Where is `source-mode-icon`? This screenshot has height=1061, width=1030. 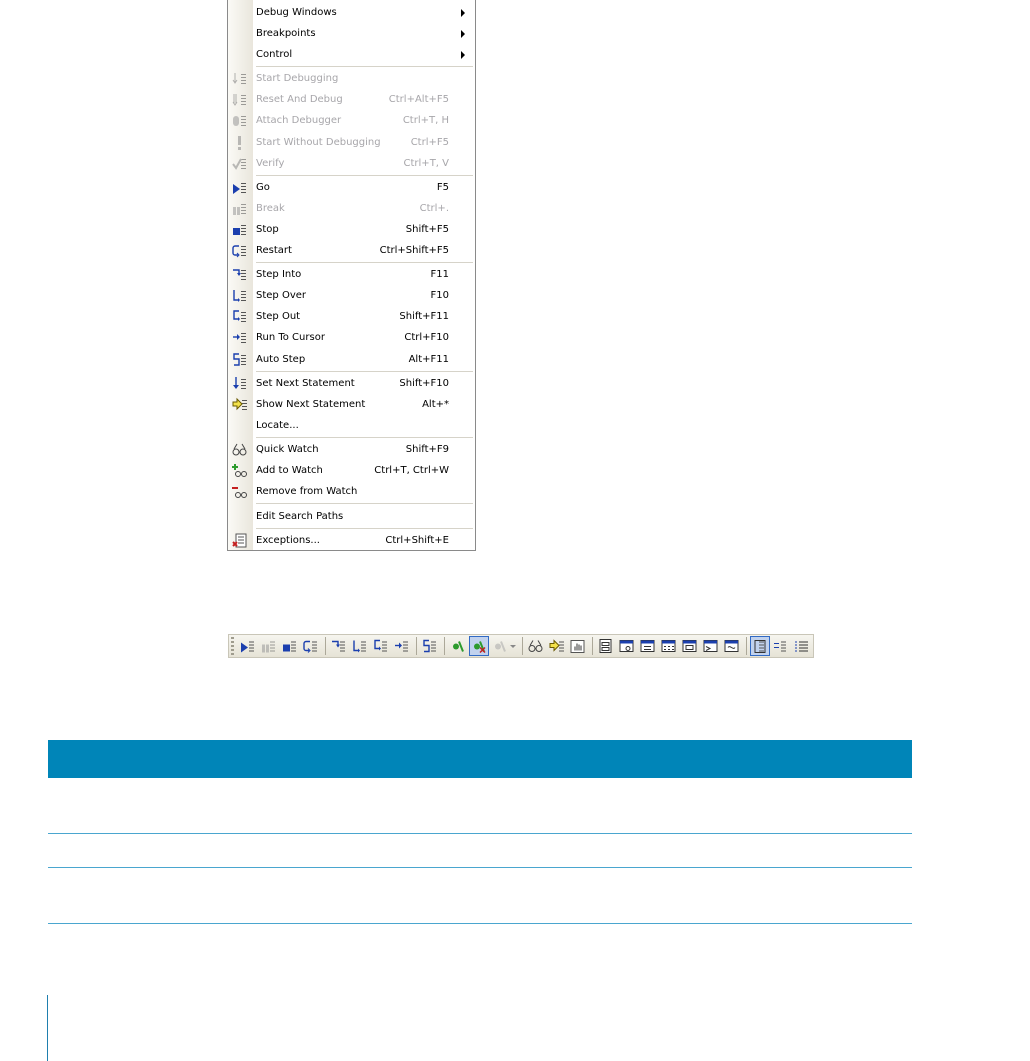 source-mode-icon is located at coordinates (760, 646).